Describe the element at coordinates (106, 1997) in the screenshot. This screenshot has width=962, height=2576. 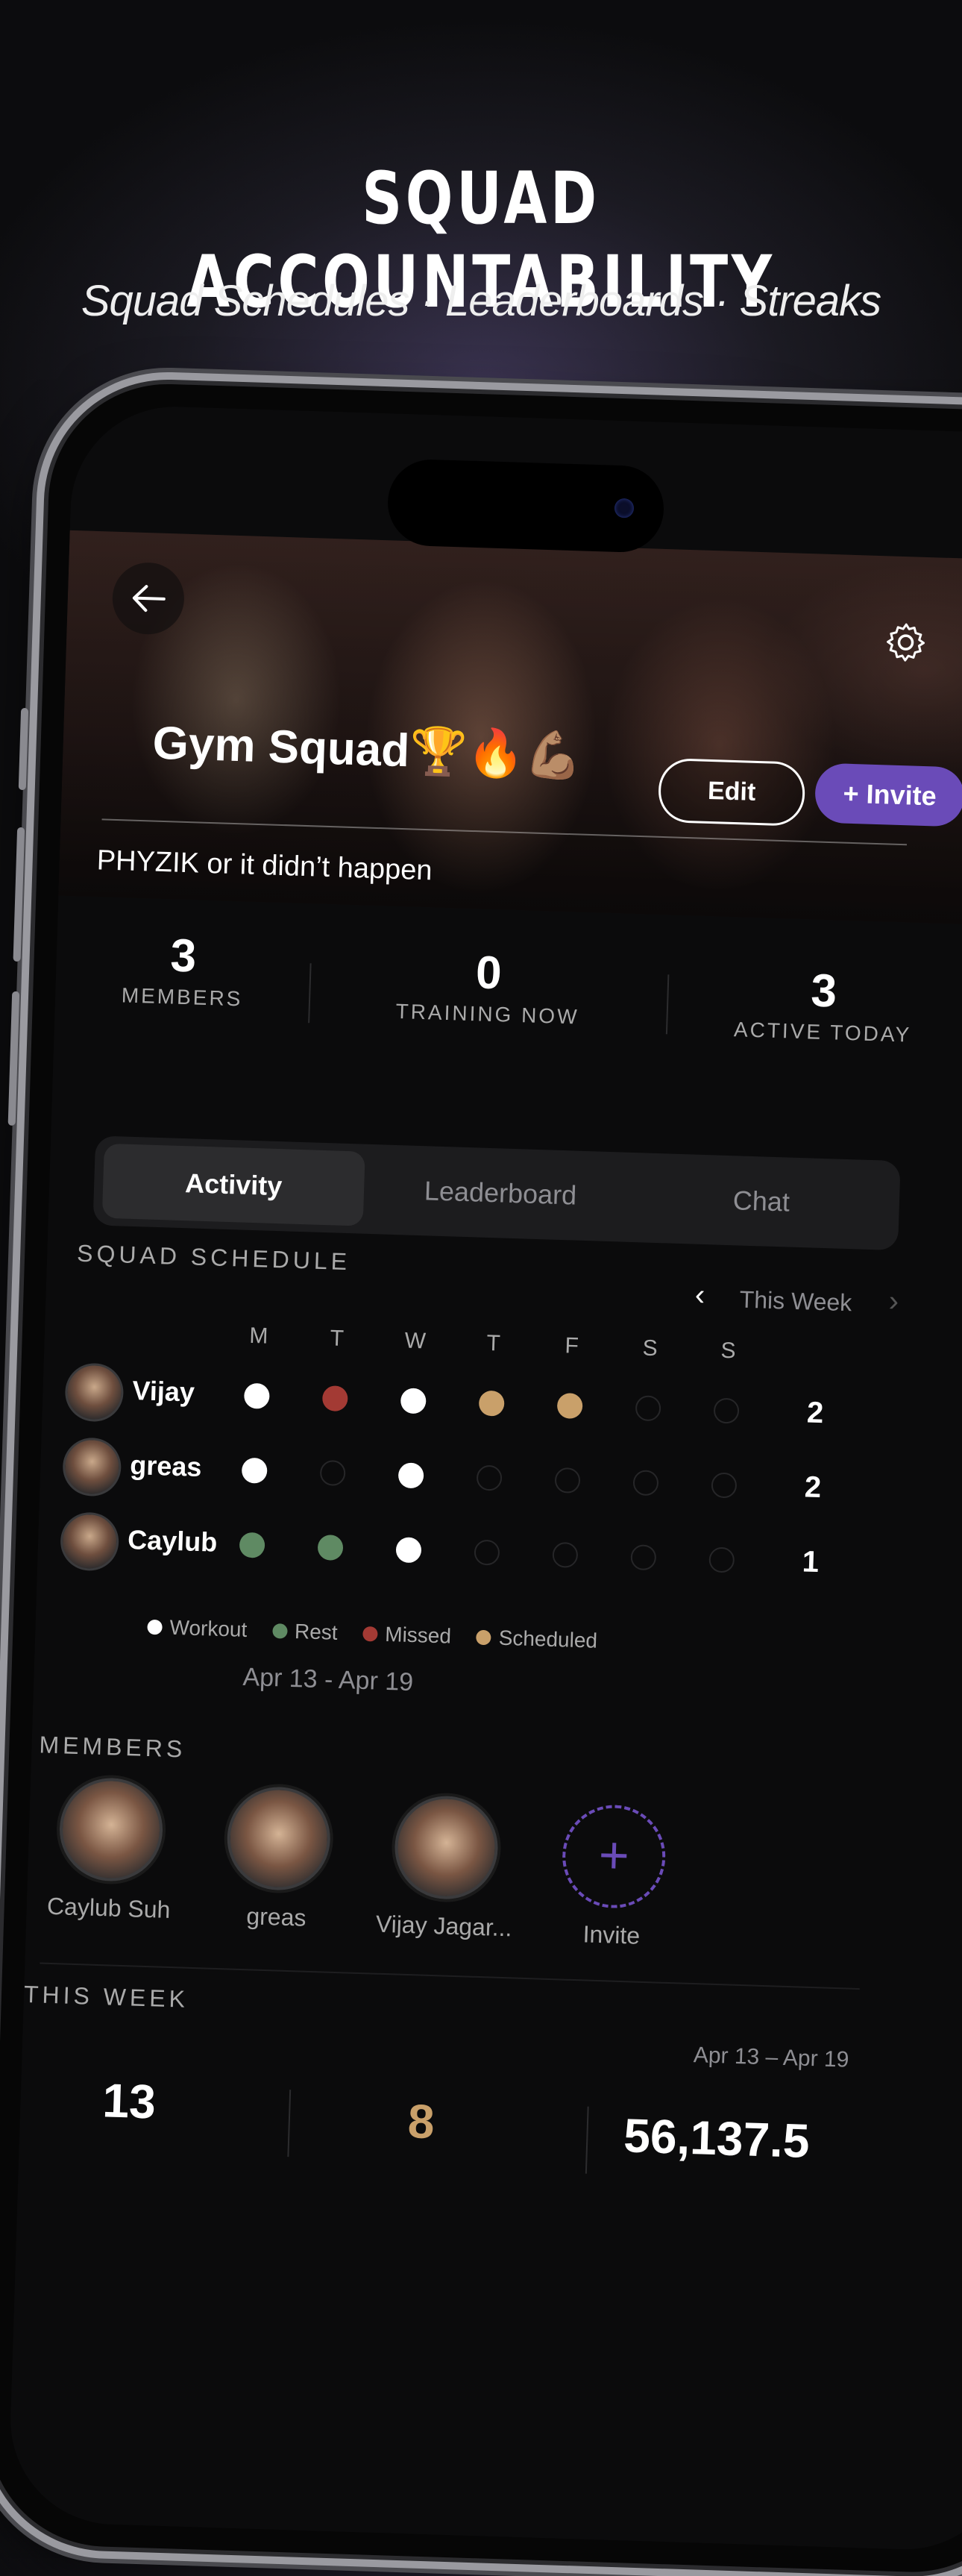
I see `this-week-title: THIS WEEK` at that location.